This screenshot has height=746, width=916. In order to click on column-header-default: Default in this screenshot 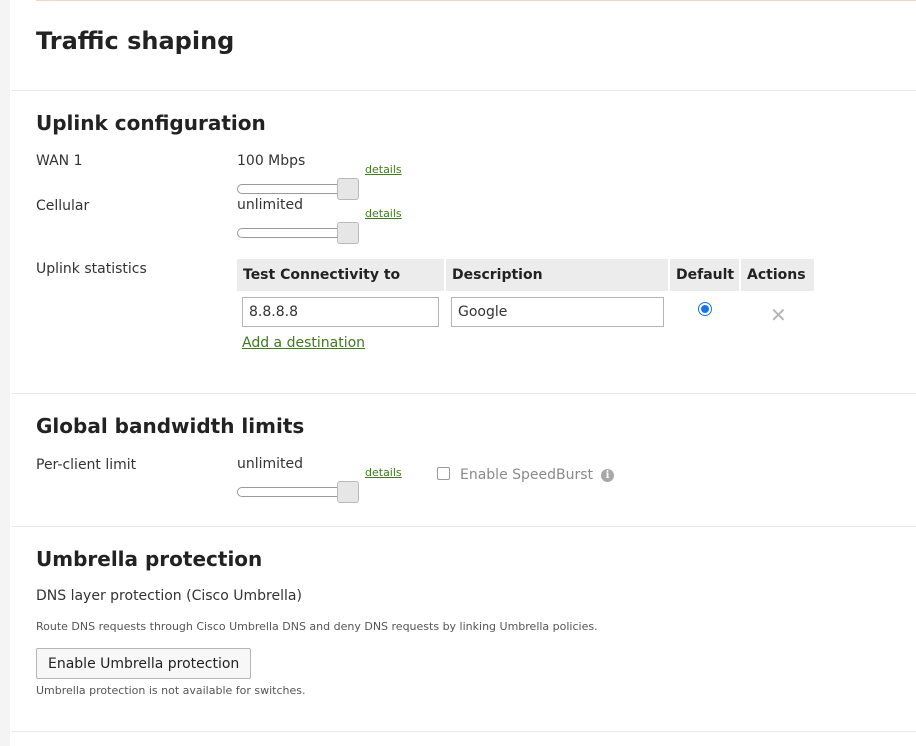, I will do `click(704, 275)`.